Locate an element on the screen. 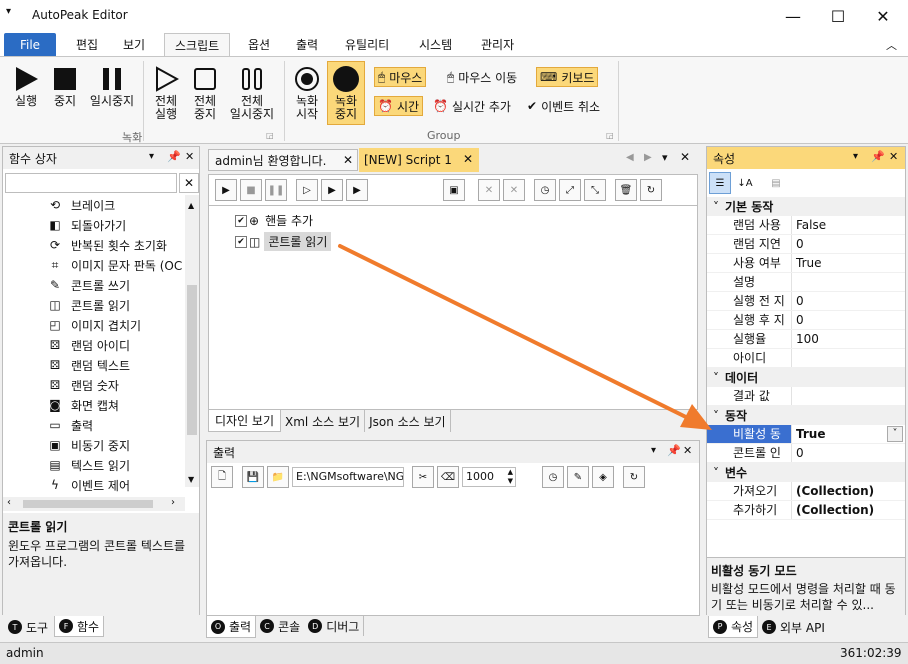  dropdown-icon: ˅ is located at coordinates (895, 434).